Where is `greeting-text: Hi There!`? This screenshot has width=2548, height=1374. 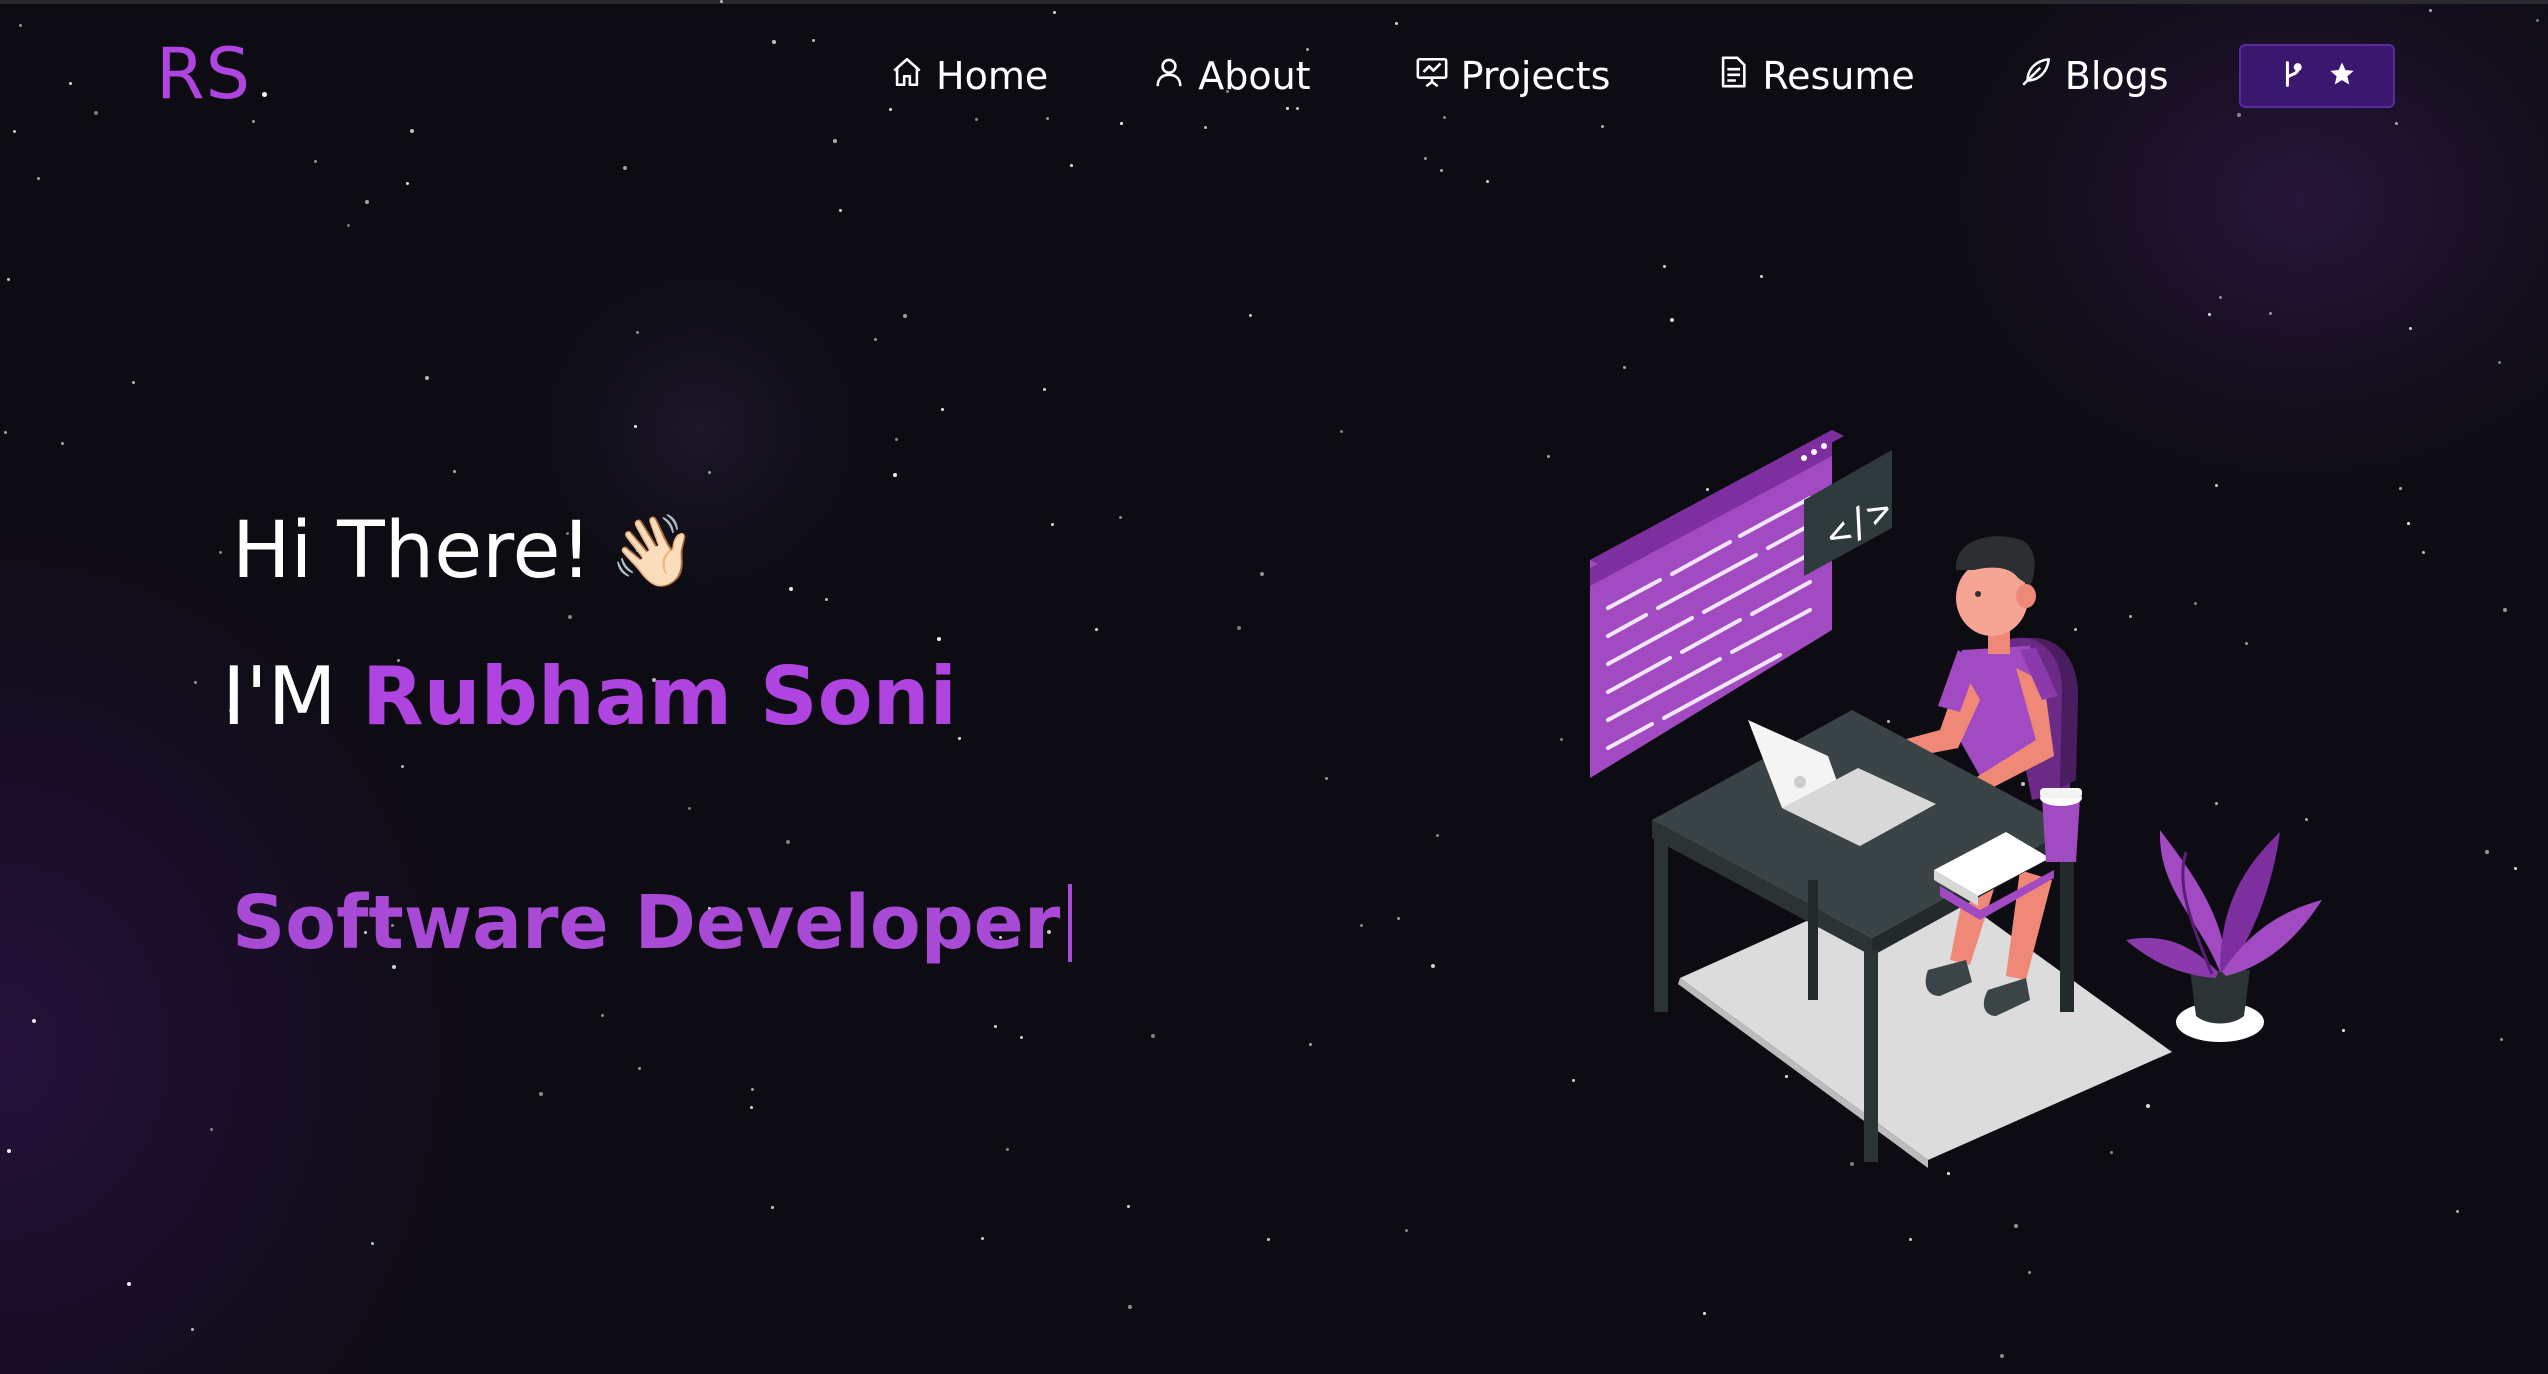 greeting-text: Hi There! is located at coordinates (412, 551).